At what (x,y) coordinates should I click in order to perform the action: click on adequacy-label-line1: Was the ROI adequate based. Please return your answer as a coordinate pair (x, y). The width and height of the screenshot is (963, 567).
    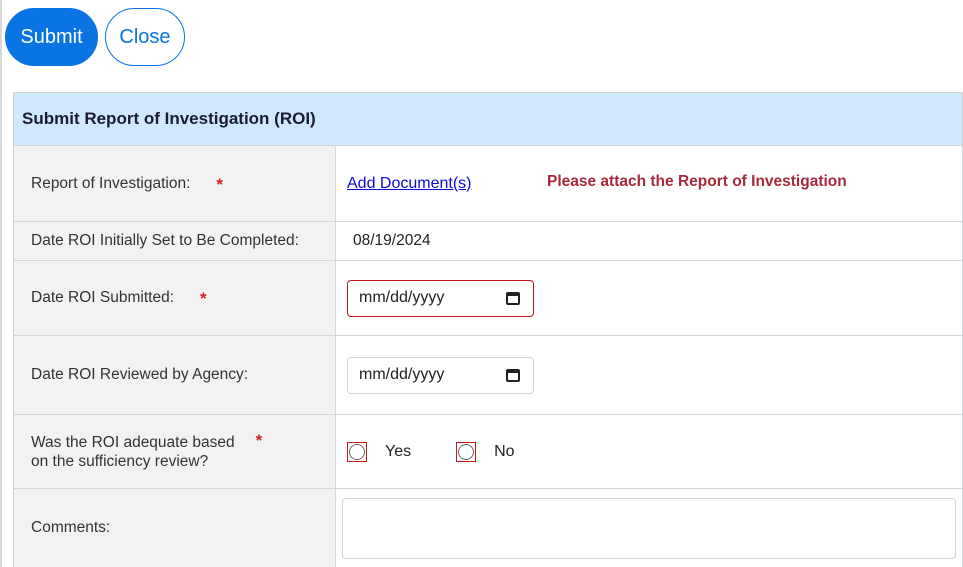
    Looking at the image, I should click on (133, 442).